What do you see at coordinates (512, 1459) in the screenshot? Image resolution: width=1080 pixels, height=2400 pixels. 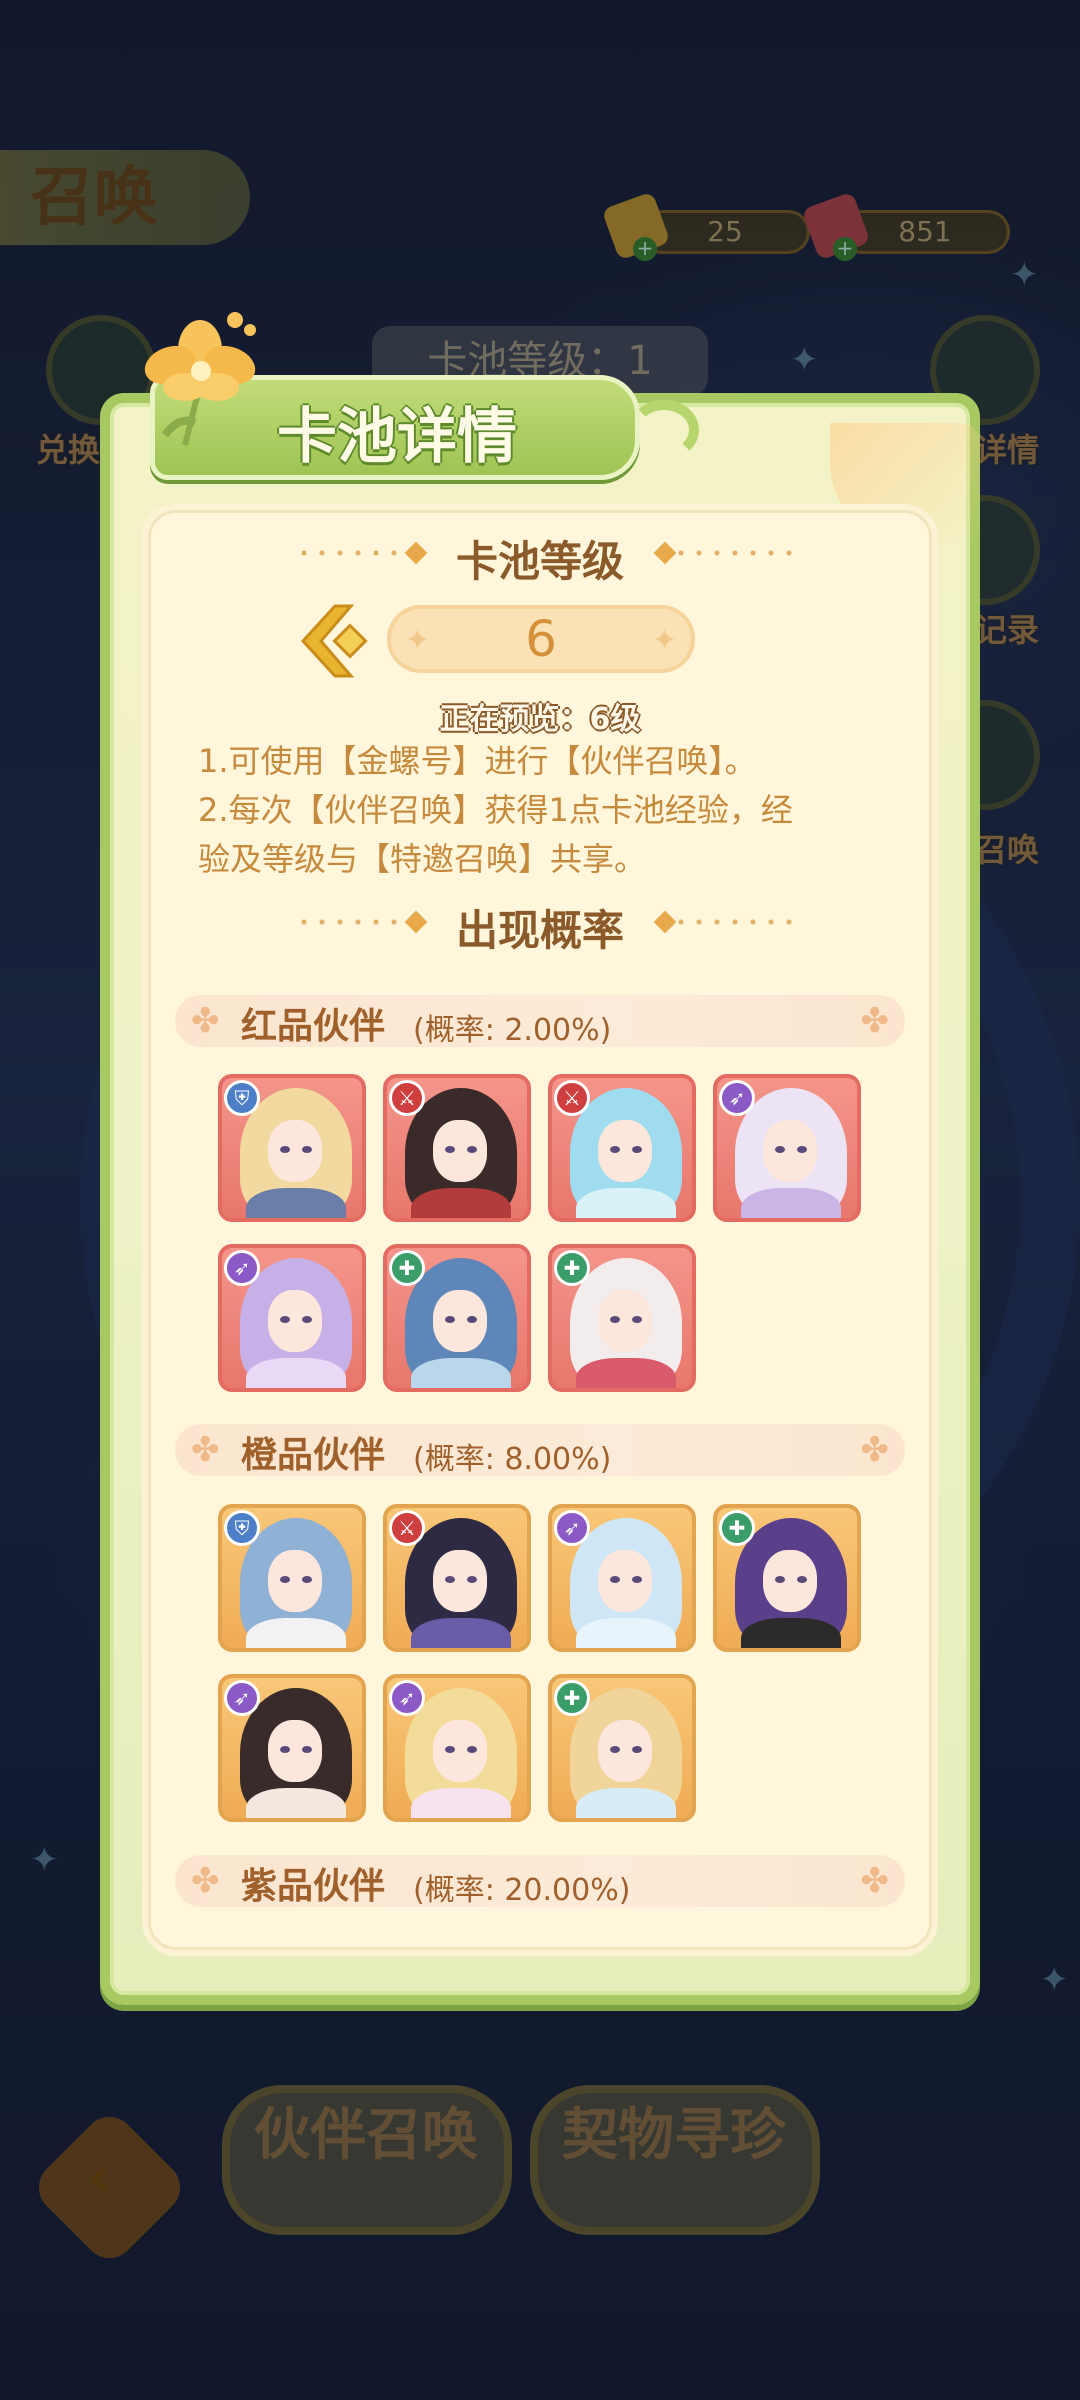 I see `tier-rate: (概率: 8.00%)` at bounding box center [512, 1459].